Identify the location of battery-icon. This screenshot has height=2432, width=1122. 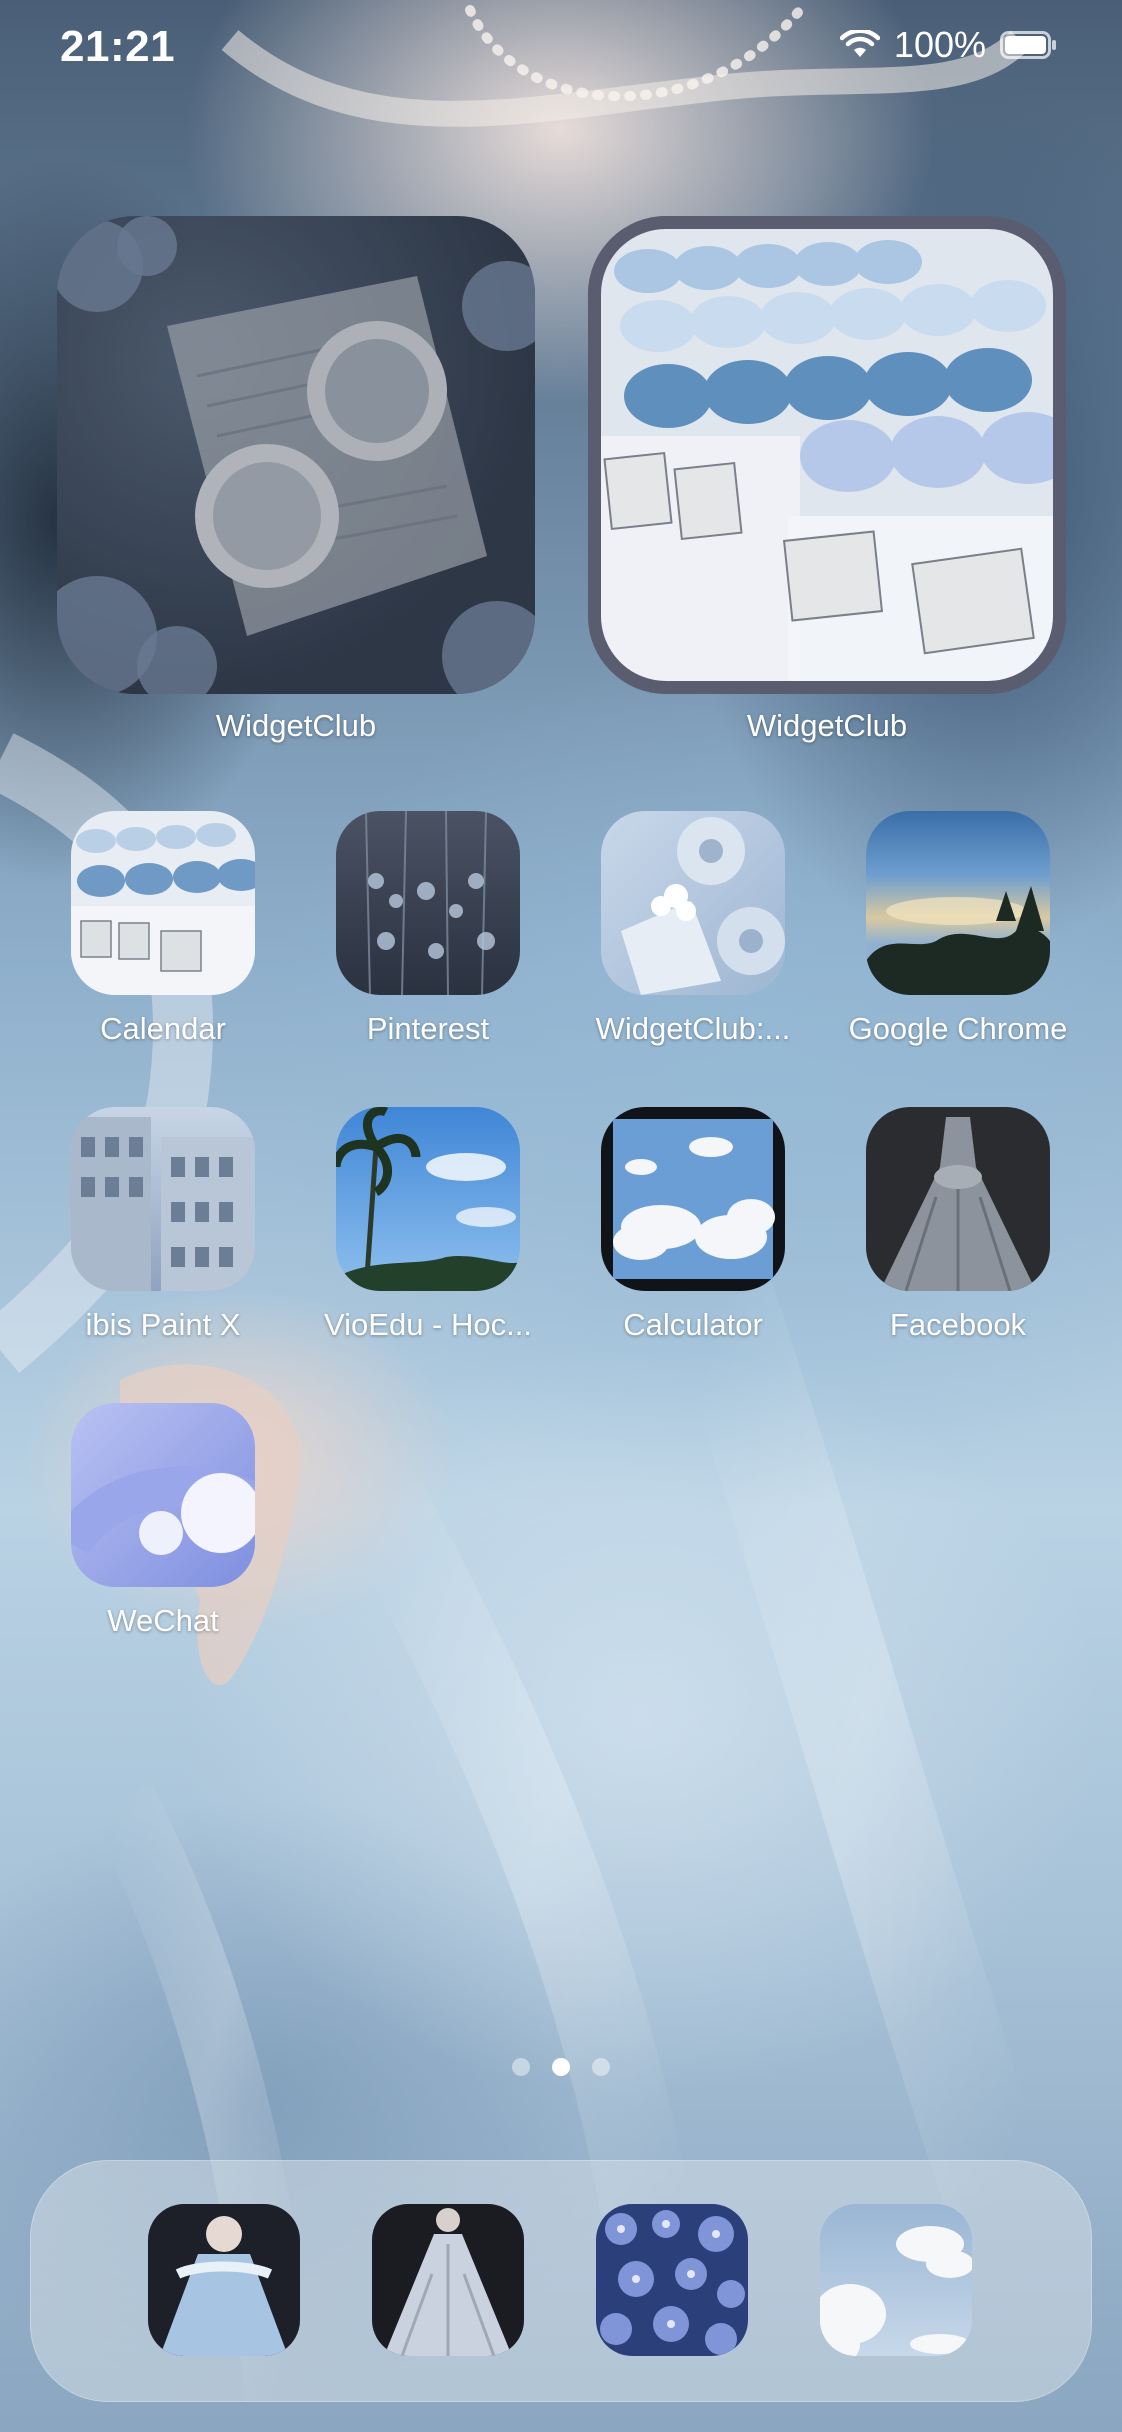
(1028, 45).